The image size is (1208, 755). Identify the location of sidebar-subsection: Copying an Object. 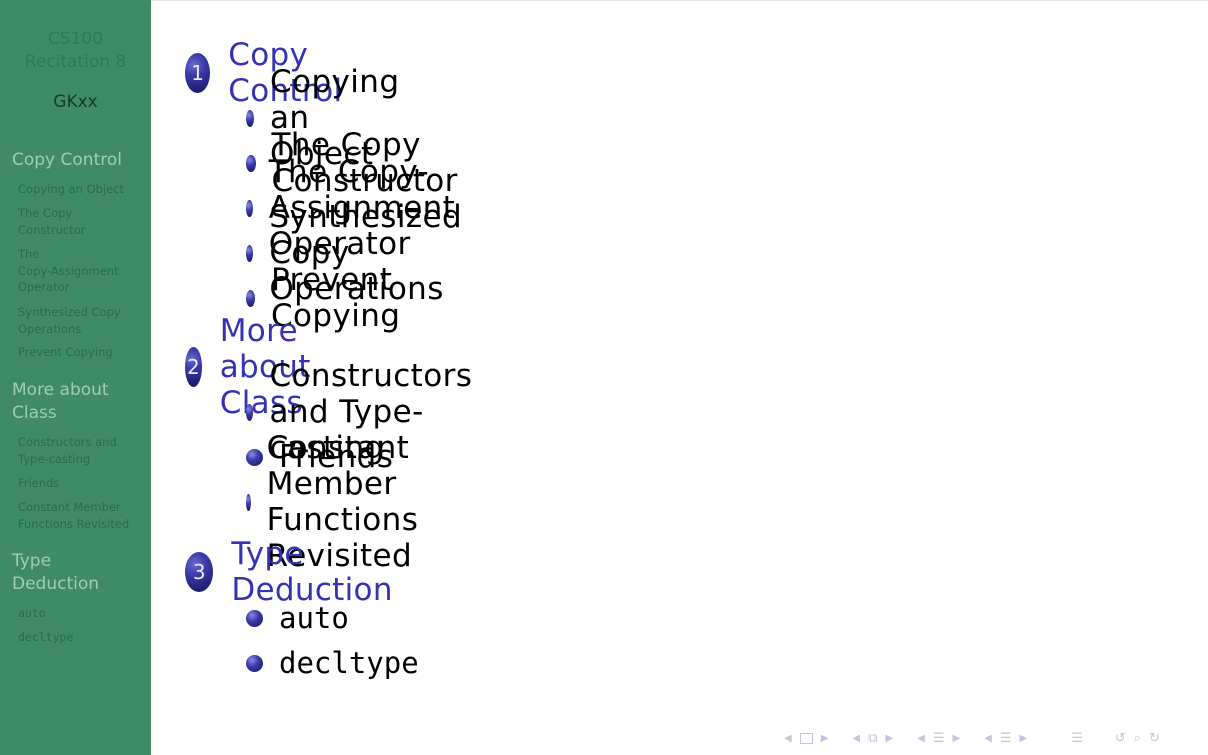
(83, 189).